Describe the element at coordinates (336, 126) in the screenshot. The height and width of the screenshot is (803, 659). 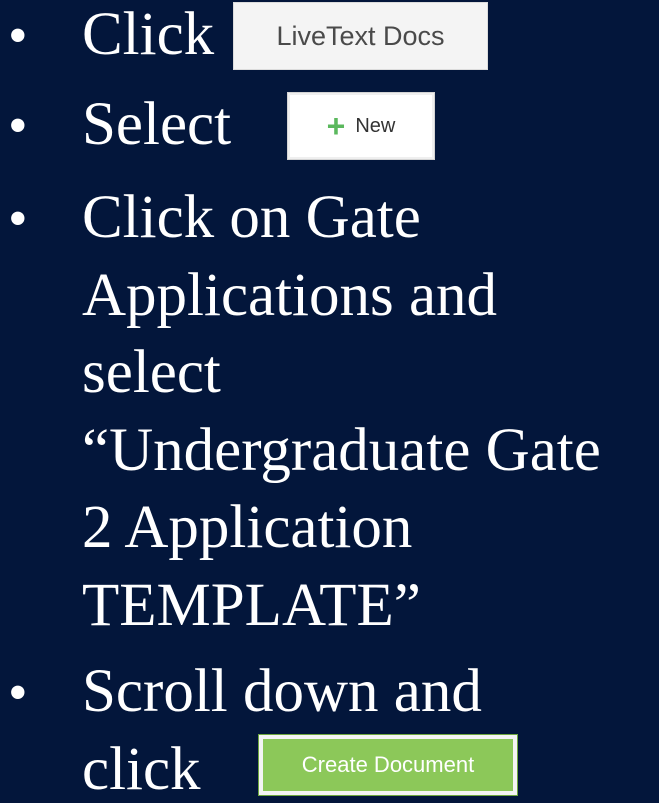
I see `plus-icon: +` at that location.